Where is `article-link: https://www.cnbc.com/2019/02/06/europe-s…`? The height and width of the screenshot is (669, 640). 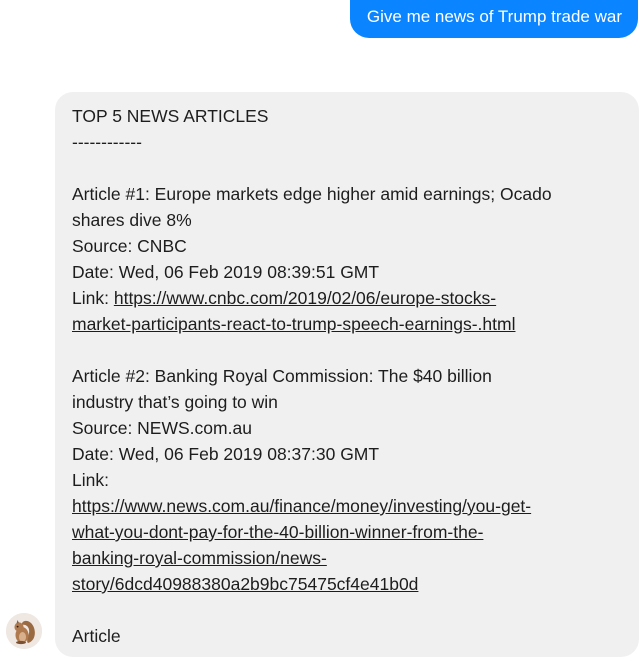 article-link: https://www.cnbc.com/2019/02/06/europe-s… is located at coordinates (305, 298).